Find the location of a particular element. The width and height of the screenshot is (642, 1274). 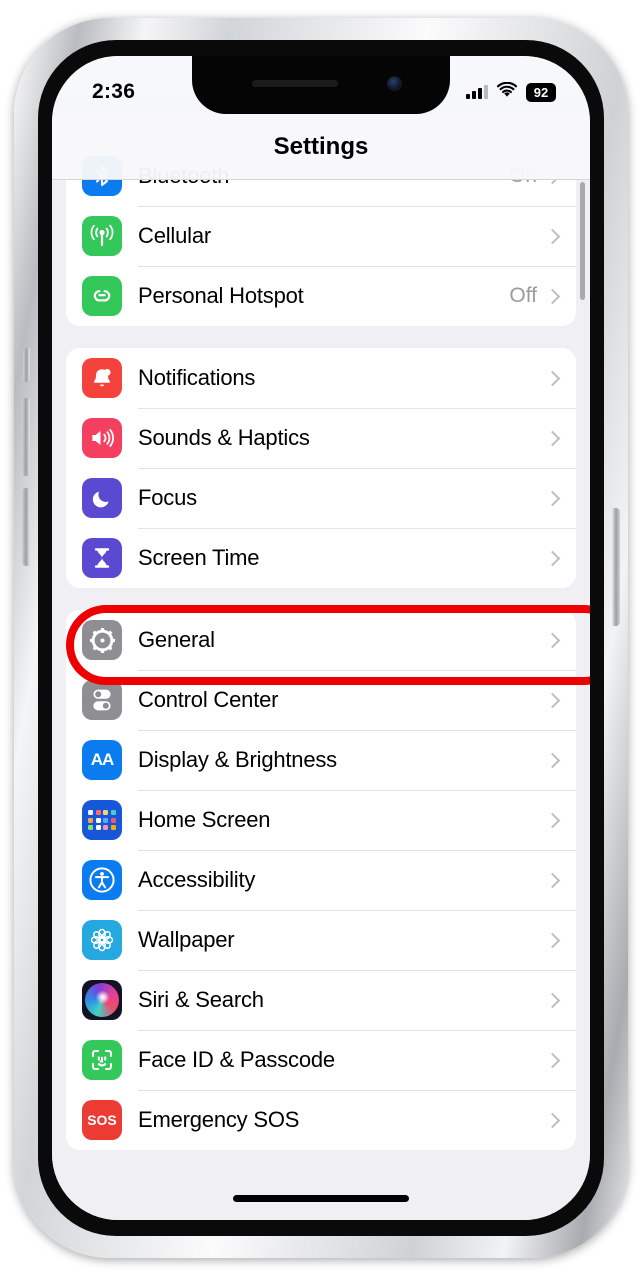

screen-time-icon is located at coordinates (102, 558).